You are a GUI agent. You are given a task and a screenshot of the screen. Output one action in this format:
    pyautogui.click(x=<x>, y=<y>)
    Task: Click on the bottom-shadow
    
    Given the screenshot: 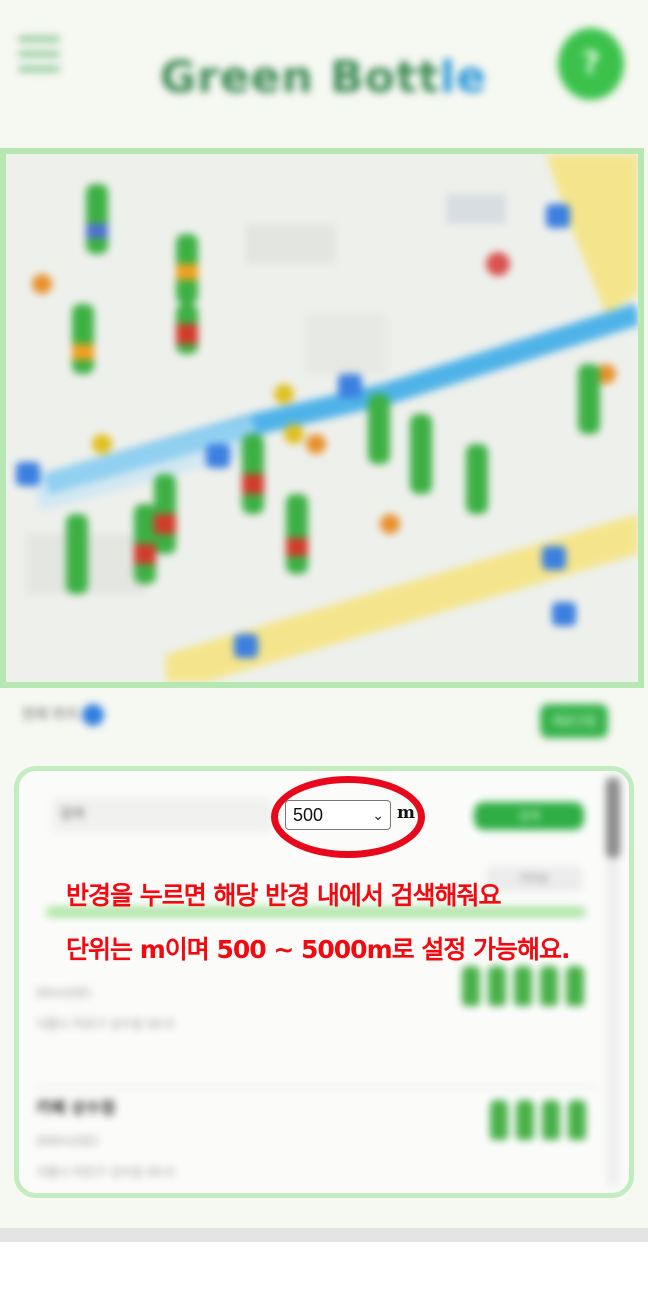 What is the action you would take?
    pyautogui.click(x=324, y=1235)
    